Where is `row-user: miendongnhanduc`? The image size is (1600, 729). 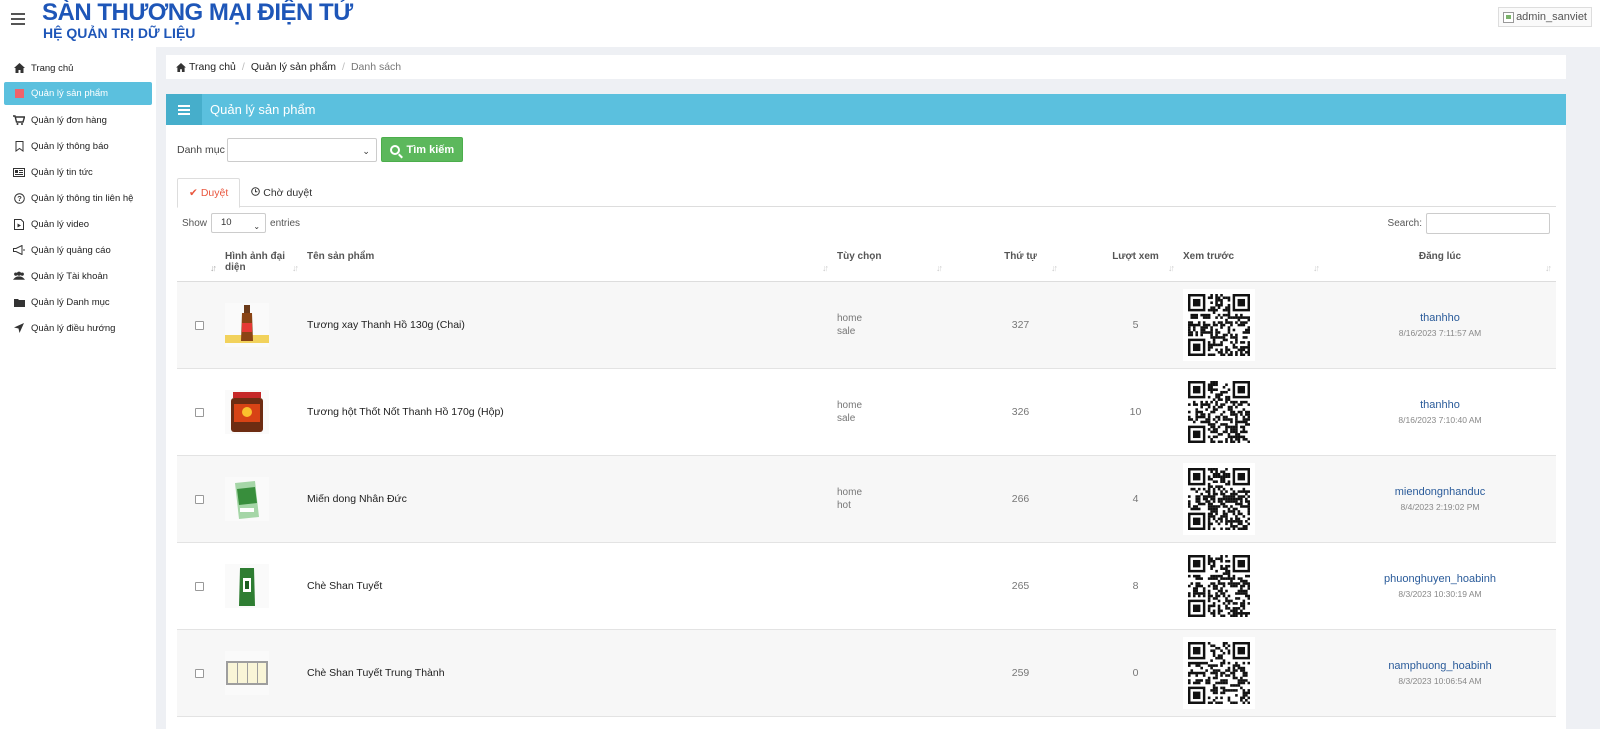 row-user: miendongnhanduc is located at coordinates (1440, 492).